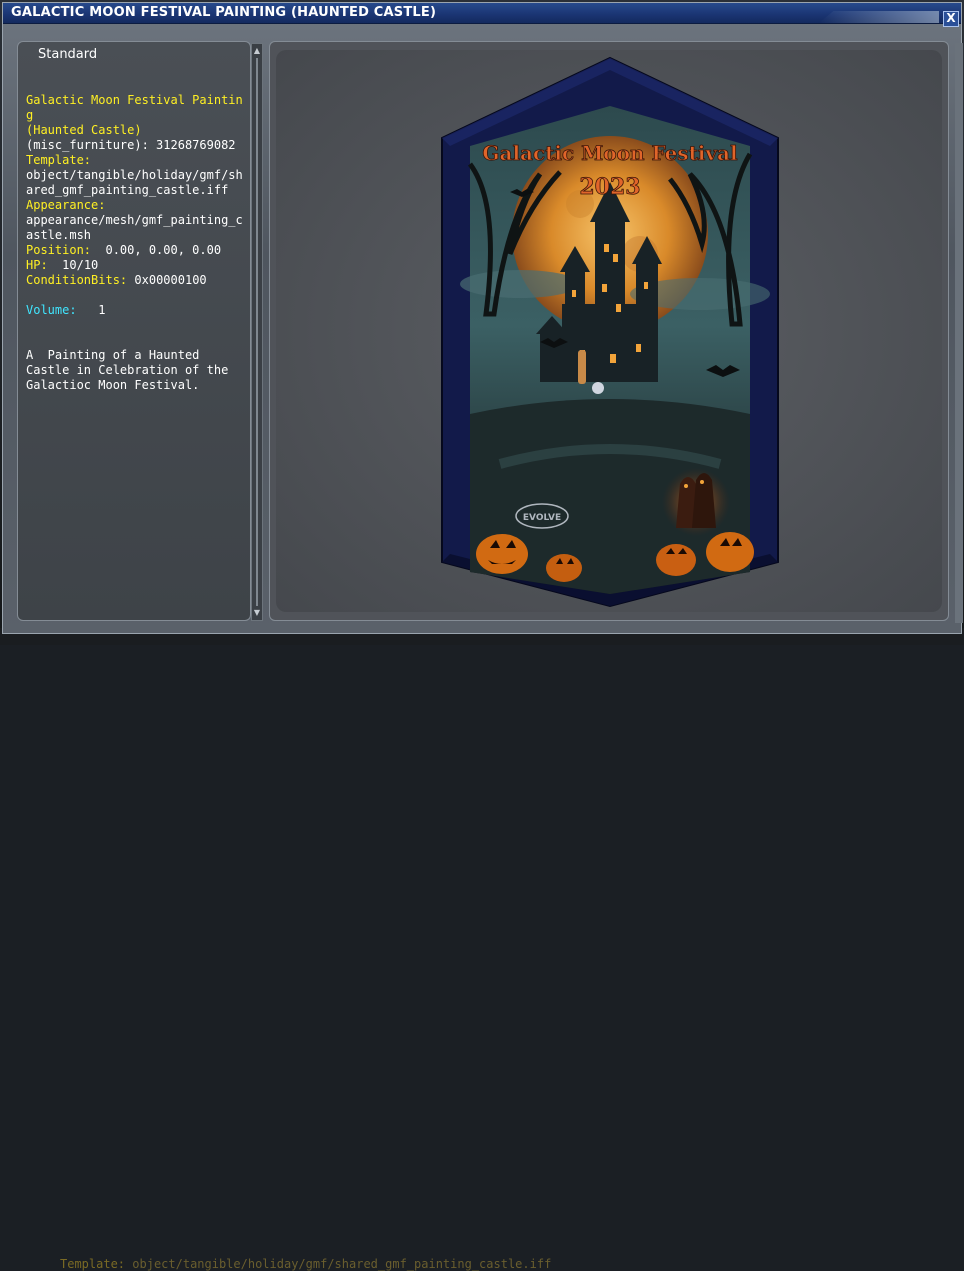 This screenshot has height=1271, width=964. Describe the element at coordinates (879, 17) in the screenshot. I see `title-bar-decoration` at that location.